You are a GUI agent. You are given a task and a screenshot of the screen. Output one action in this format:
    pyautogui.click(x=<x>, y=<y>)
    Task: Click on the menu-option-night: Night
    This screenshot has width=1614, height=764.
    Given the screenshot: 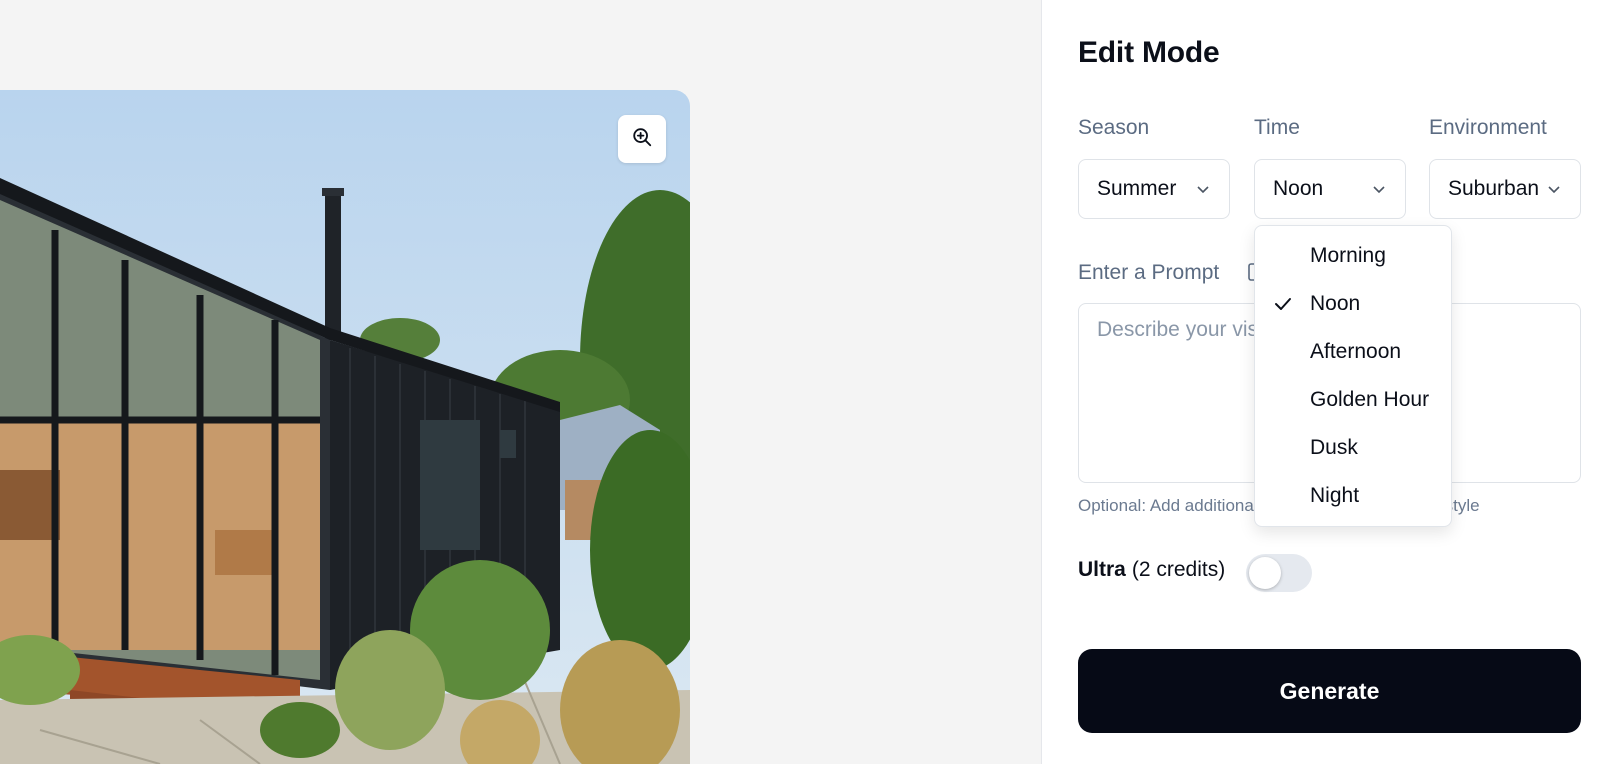 What is the action you would take?
    pyautogui.click(x=1353, y=496)
    